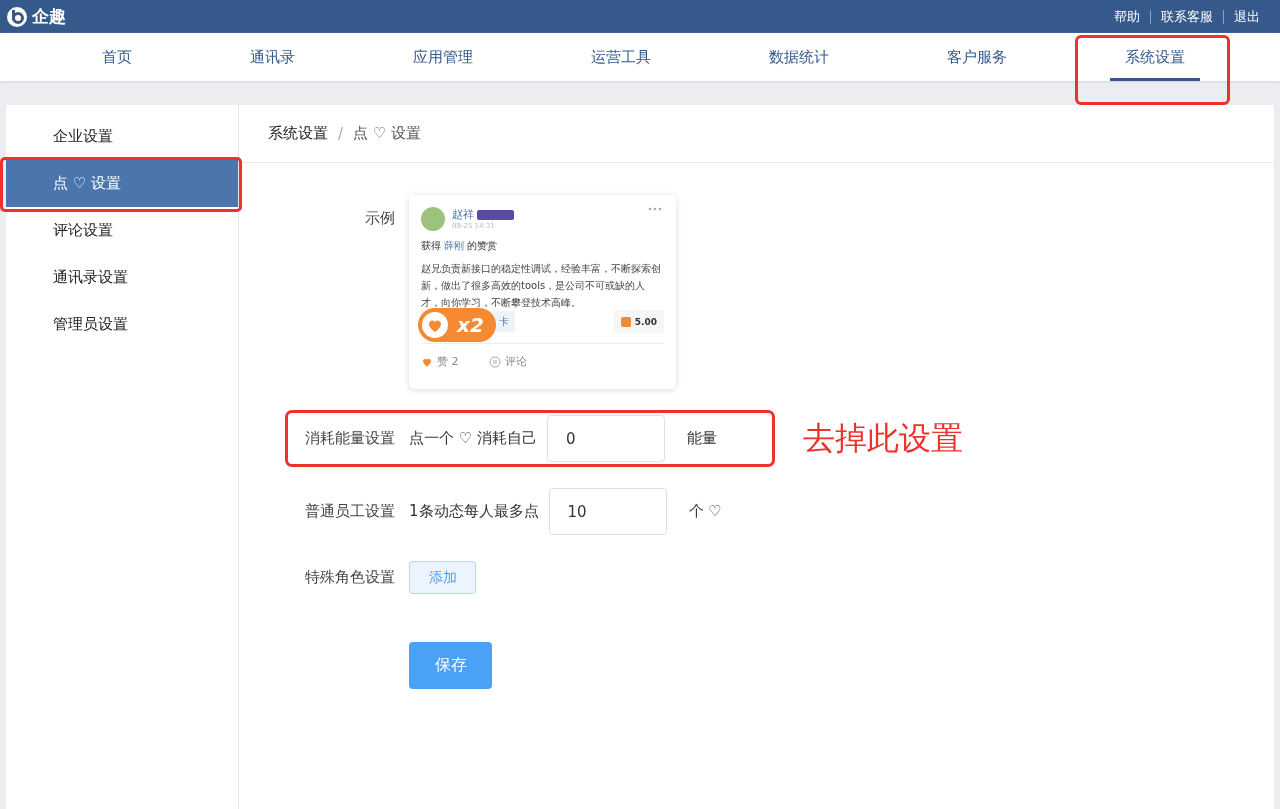  Describe the element at coordinates (473, 438) in the screenshot. I see `field-text: 点一个 ♡ 消耗自己` at that location.